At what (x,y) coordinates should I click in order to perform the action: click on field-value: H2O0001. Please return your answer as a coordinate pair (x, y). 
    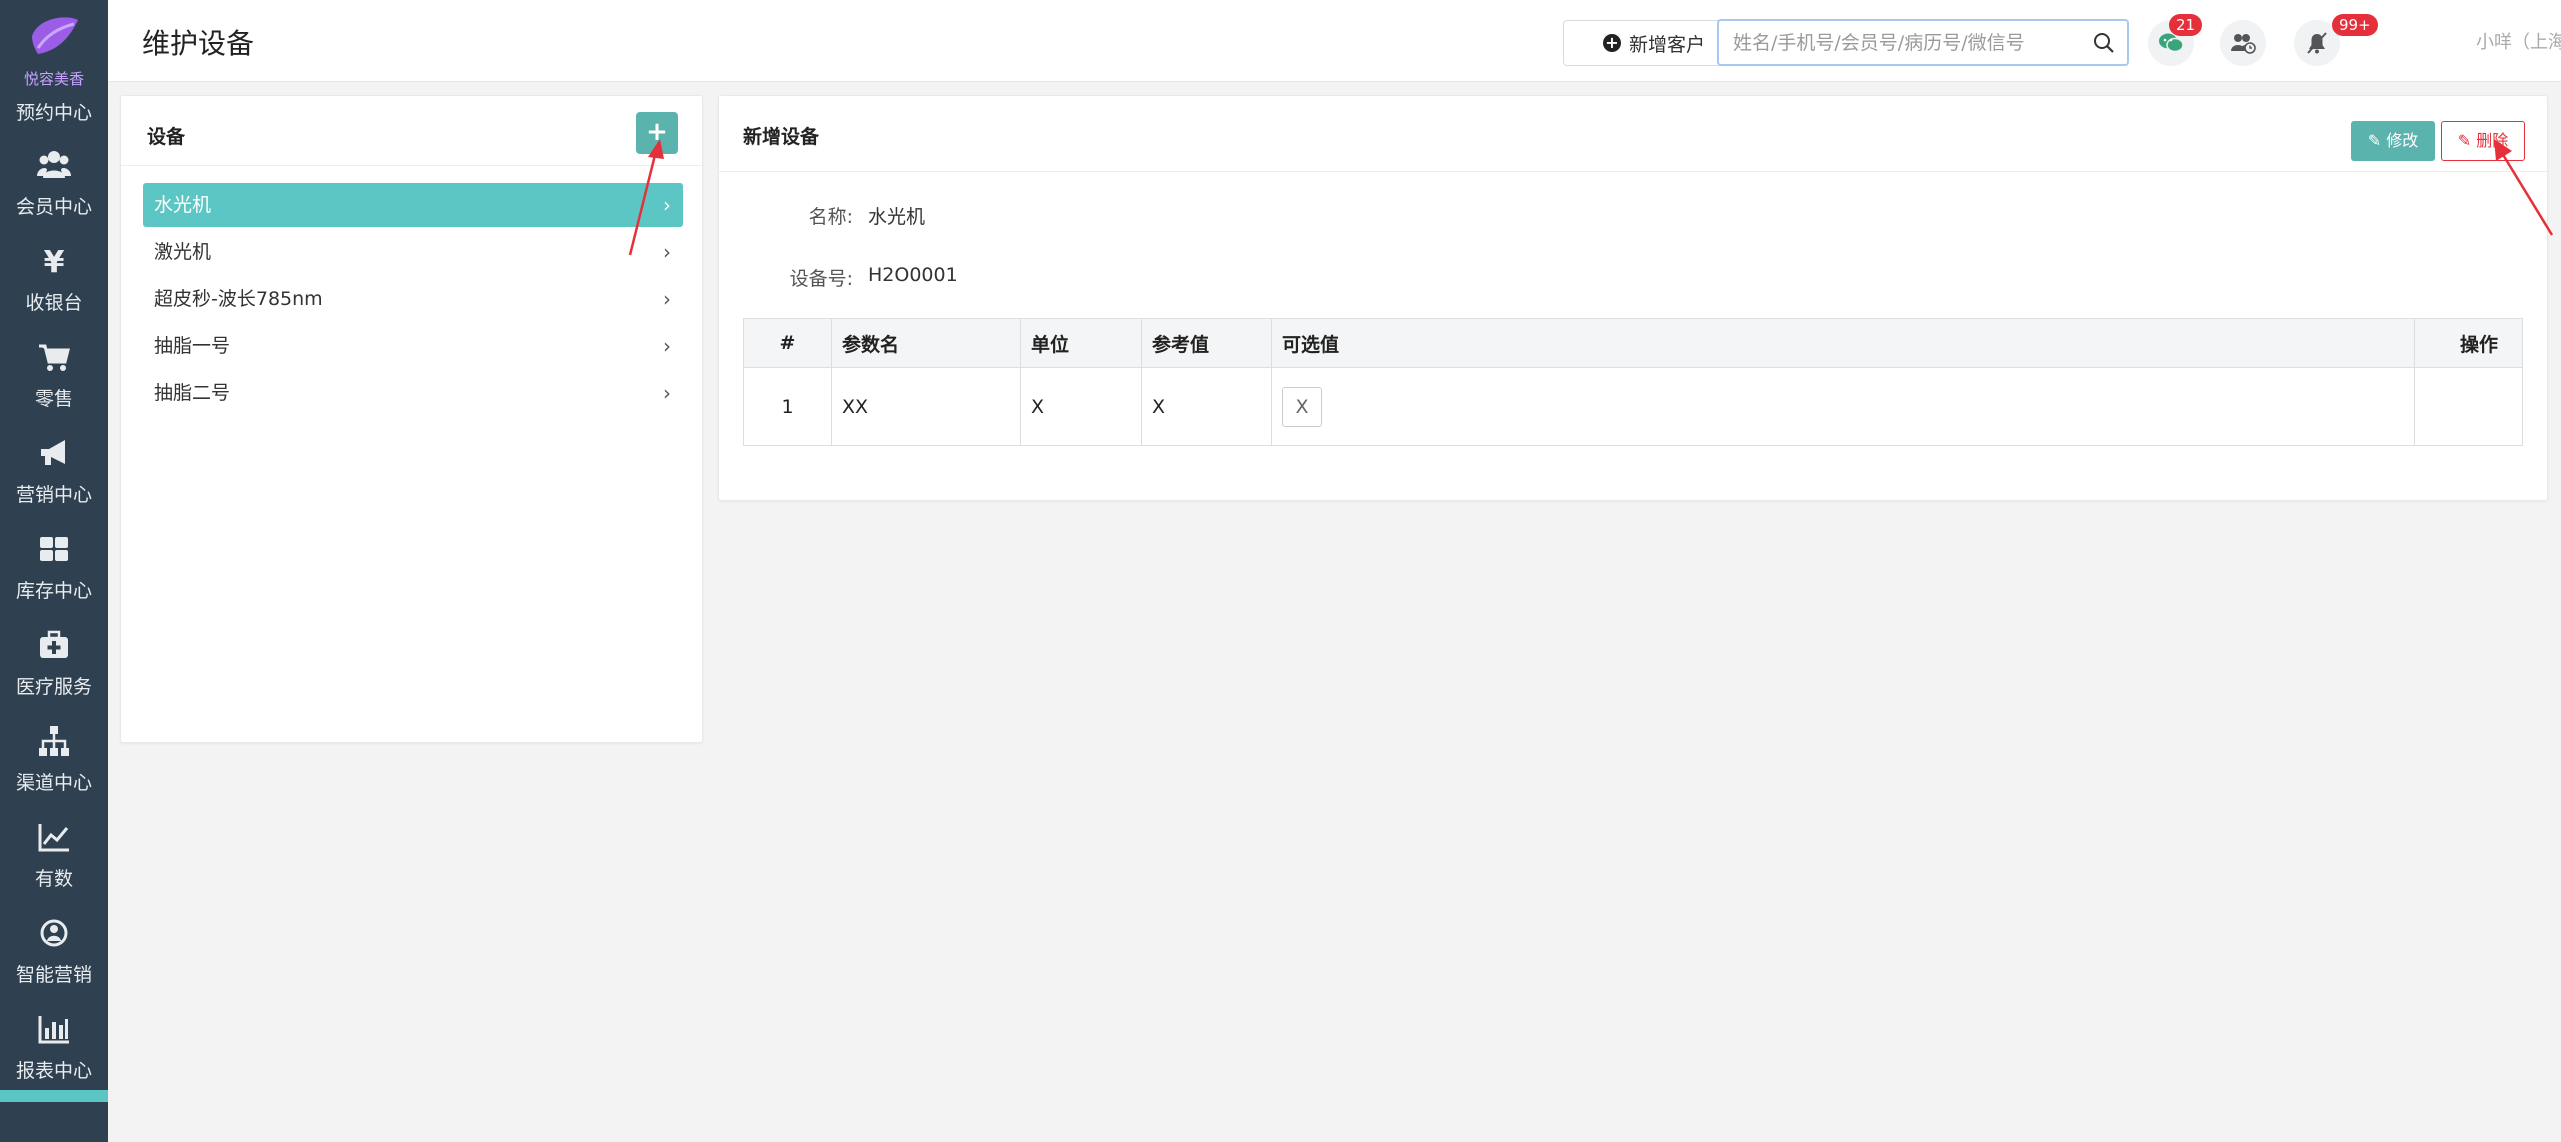
    Looking at the image, I should click on (913, 275).